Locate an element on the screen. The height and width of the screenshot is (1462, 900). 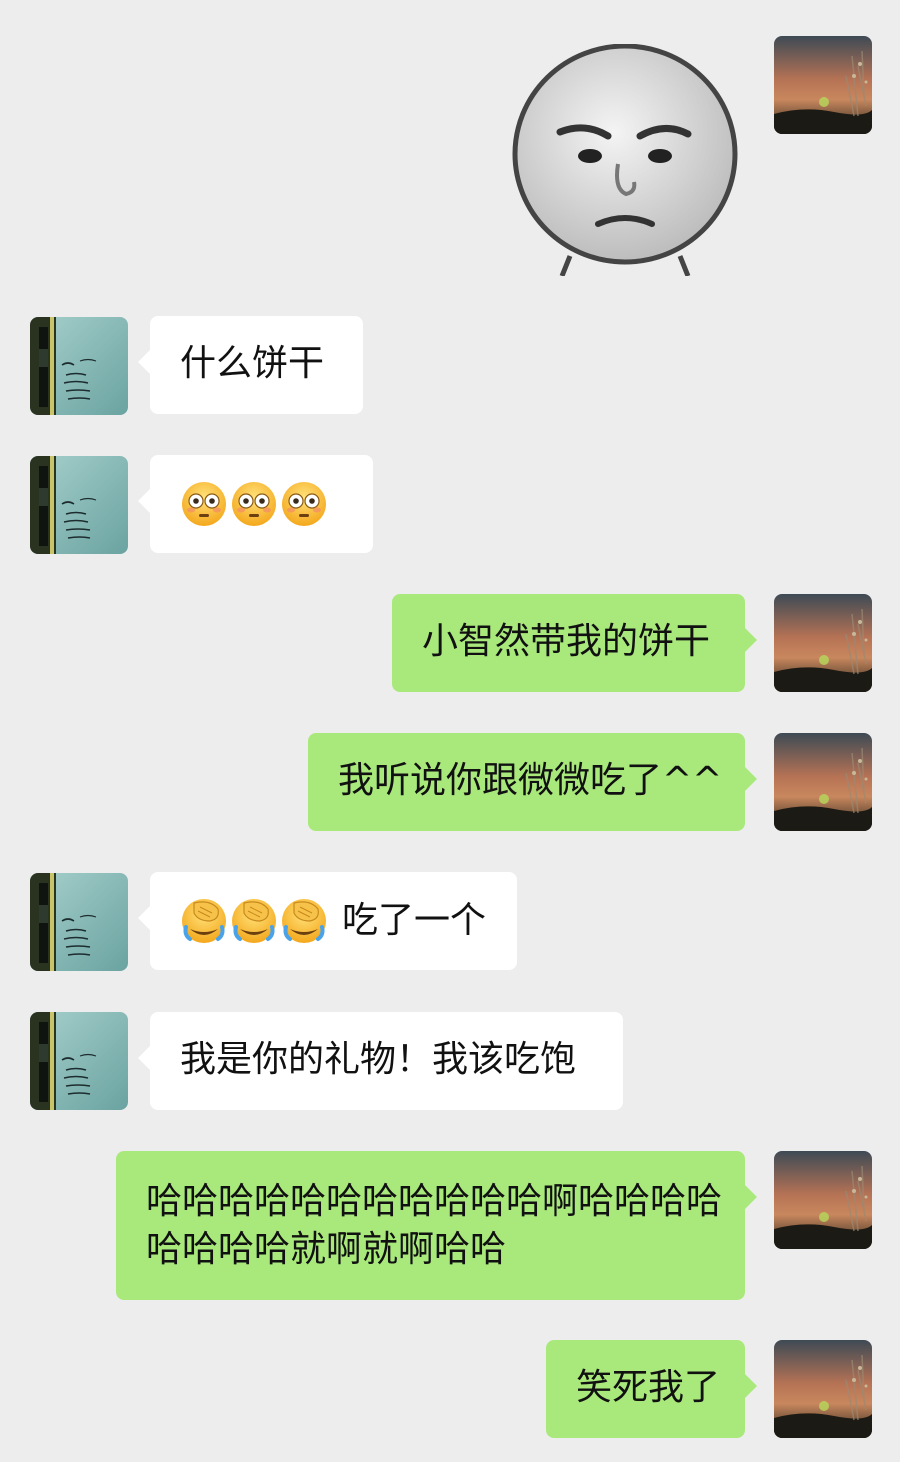
message-bubble-incoming: 吃了一个 is located at coordinates (327, 921).